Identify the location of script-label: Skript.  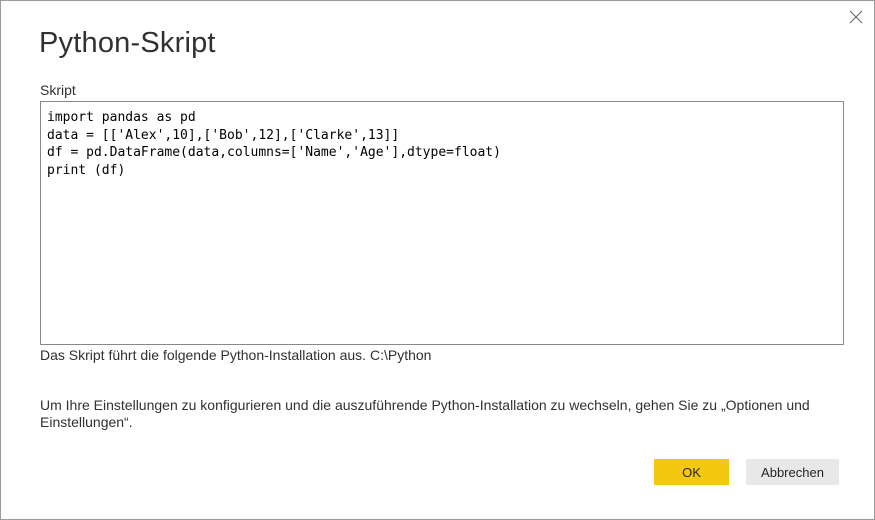
(58, 90).